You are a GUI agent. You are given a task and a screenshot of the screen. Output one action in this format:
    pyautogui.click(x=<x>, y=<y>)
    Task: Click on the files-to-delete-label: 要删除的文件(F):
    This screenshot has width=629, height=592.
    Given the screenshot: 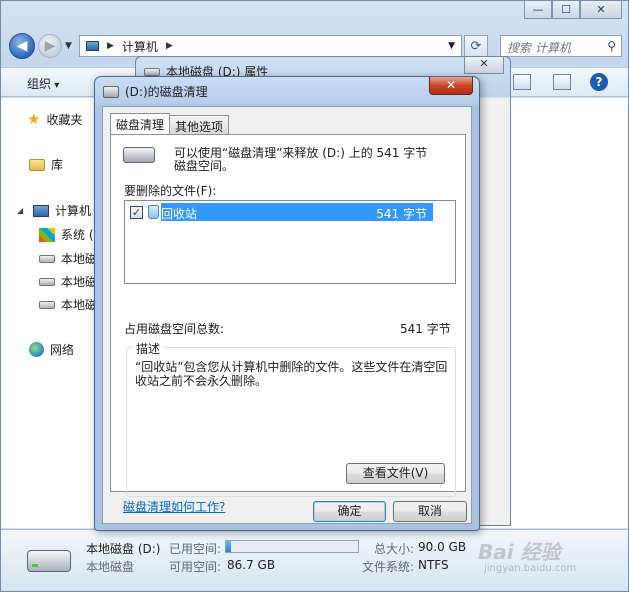 What is the action you would take?
    pyautogui.click(x=170, y=191)
    